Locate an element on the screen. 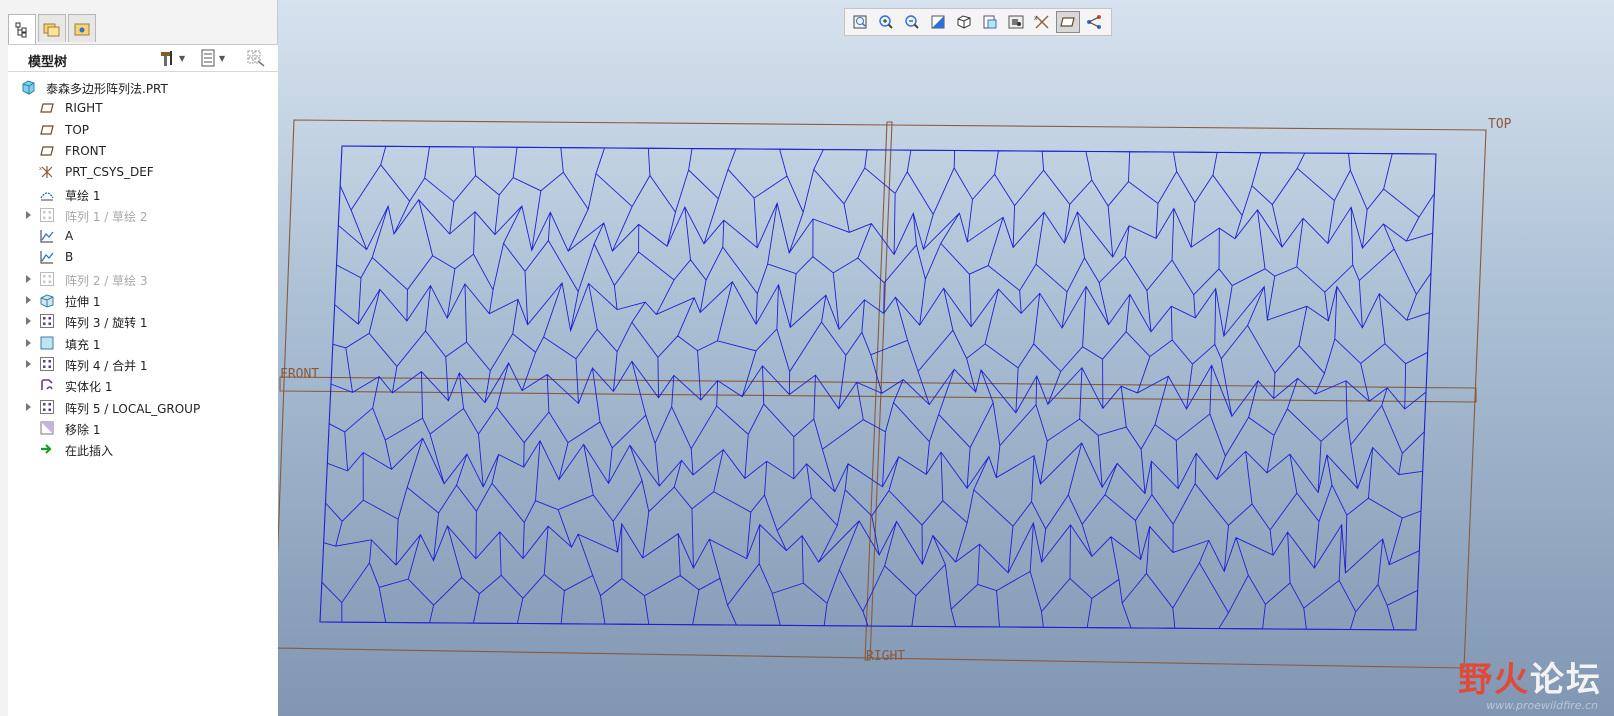 This screenshot has height=716, width=1614. saved-orientations-button is located at coordinates (990, 22).